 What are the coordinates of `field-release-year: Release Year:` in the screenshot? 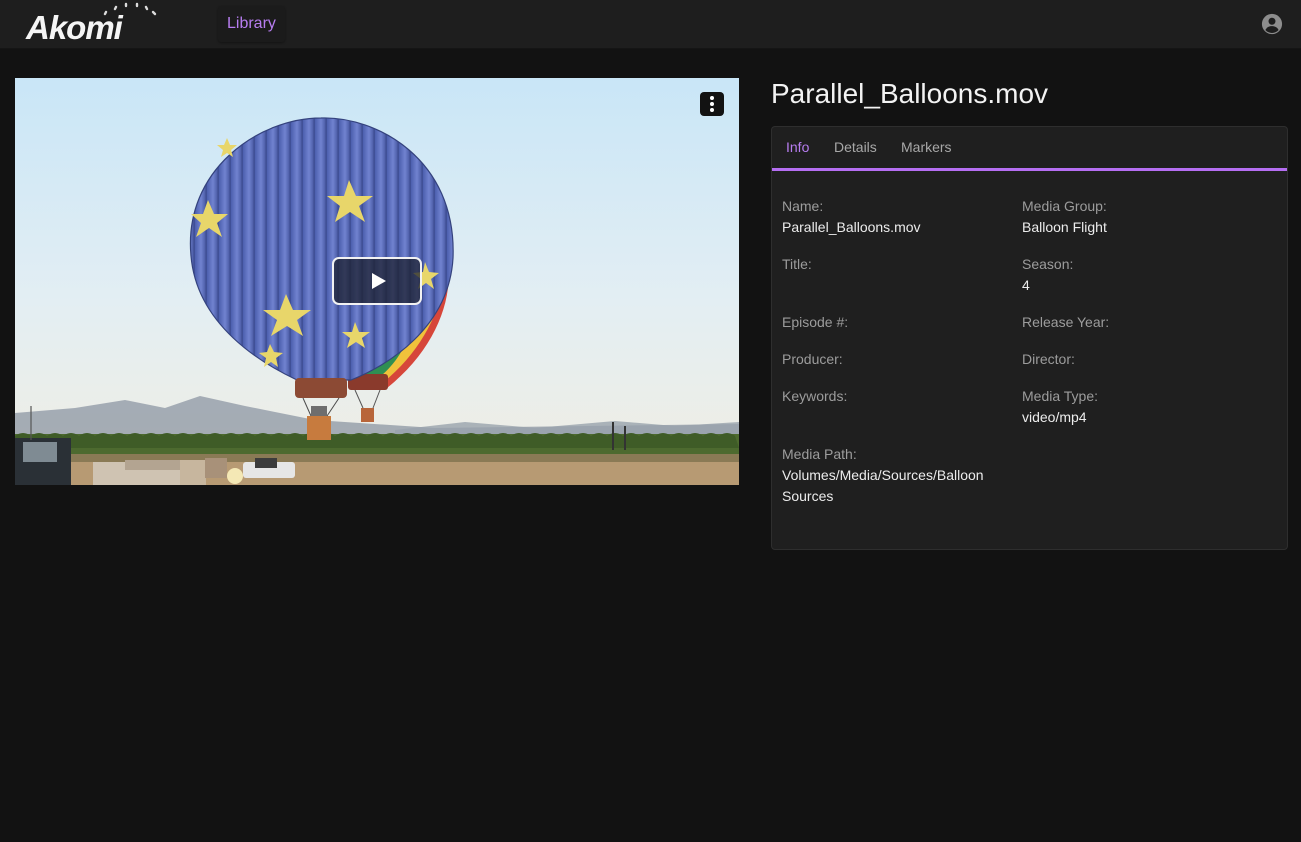 It's located at (1132, 322).